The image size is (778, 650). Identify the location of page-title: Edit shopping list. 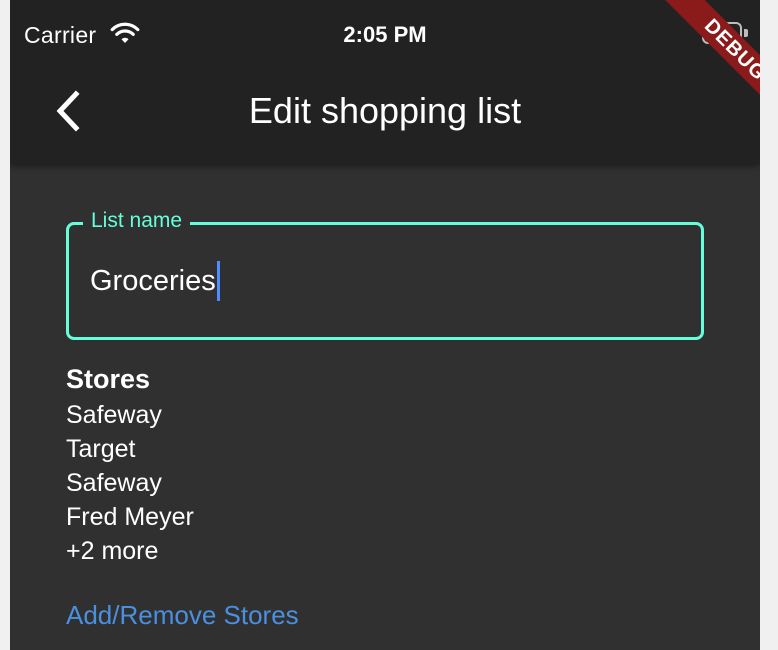
(385, 110).